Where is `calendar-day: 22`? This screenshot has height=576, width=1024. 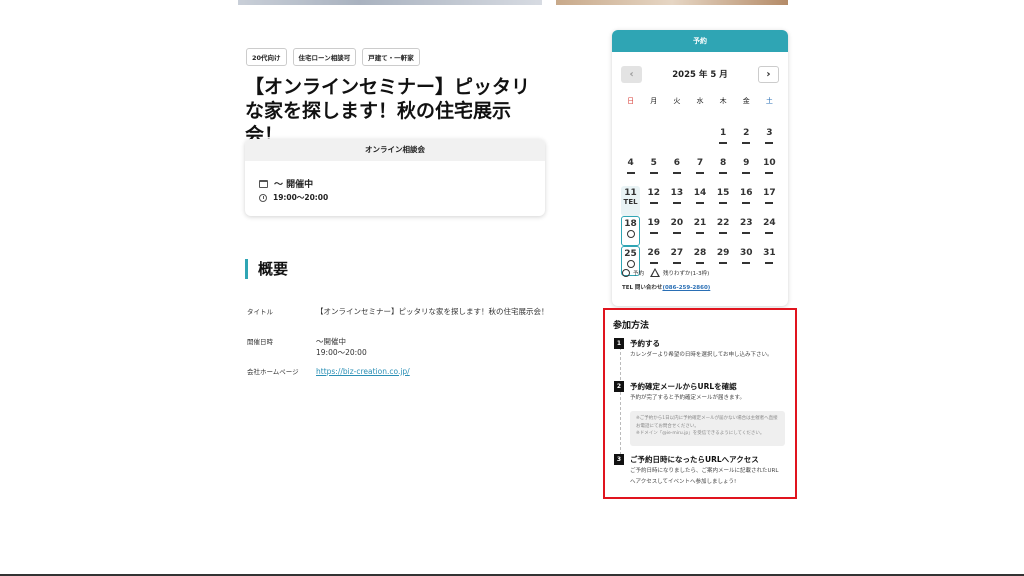 calendar-day: 22 is located at coordinates (723, 231).